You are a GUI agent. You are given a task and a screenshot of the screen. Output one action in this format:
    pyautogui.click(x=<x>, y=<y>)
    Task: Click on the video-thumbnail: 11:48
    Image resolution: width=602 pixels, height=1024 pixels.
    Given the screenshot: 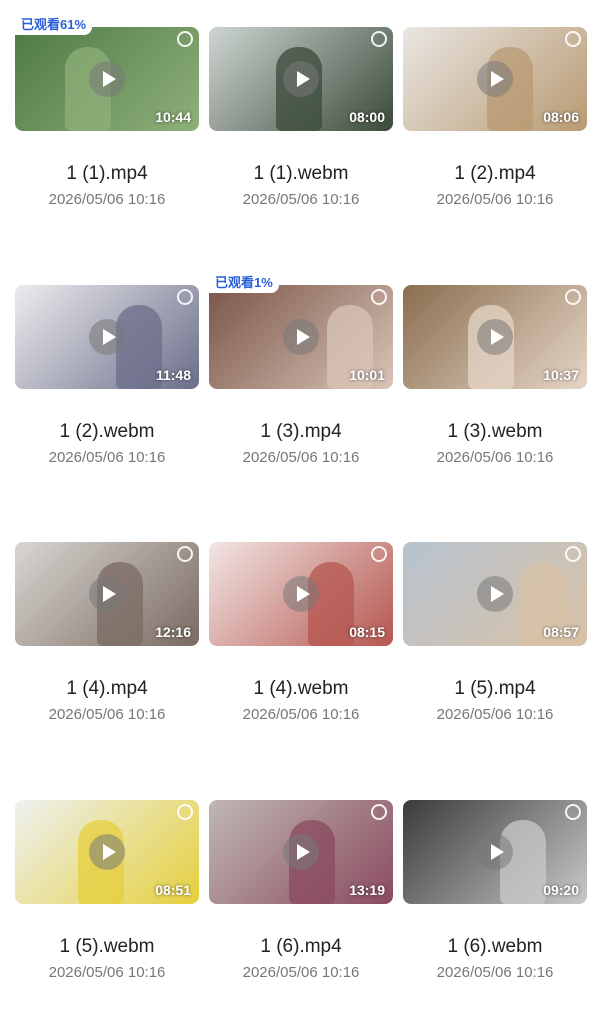 What is the action you would take?
    pyautogui.click(x=107, y=337)
    